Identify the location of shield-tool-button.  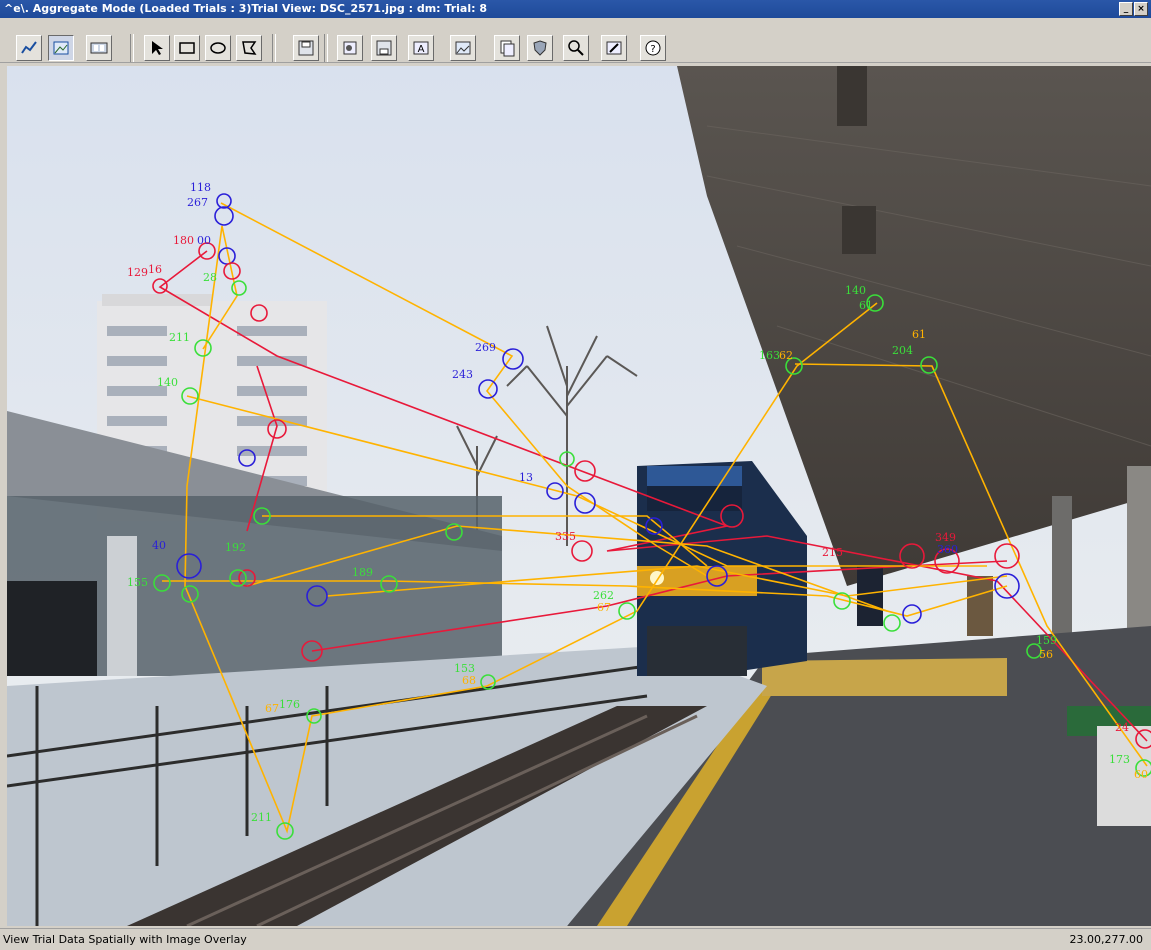
(540, 48).